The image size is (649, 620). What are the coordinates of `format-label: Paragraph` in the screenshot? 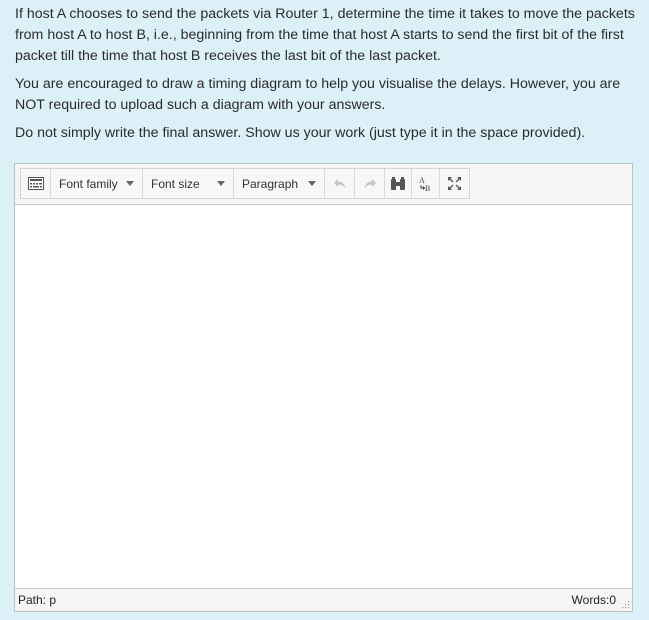 It's located at (270, 183).